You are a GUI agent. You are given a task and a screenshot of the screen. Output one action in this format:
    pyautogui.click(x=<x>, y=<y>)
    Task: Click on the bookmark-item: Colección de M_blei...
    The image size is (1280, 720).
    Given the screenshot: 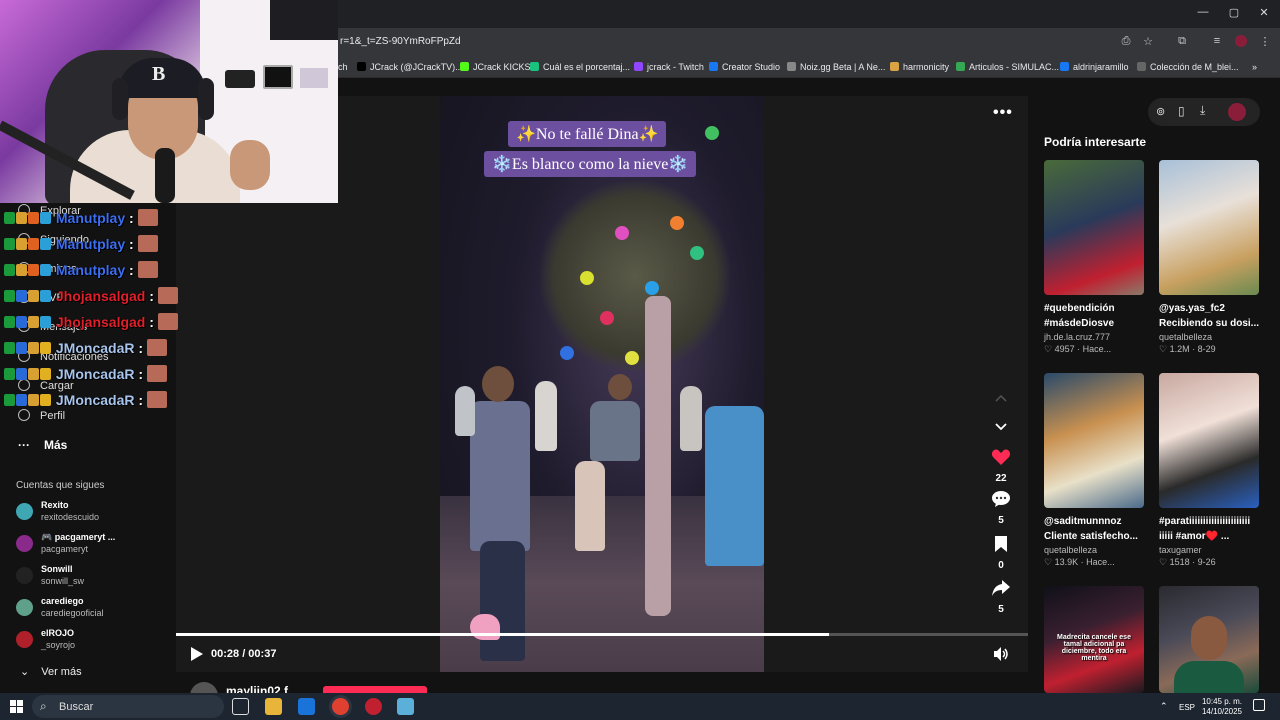 What is the action you would take?
    pyautogui.click(x=1188, y=67)
    